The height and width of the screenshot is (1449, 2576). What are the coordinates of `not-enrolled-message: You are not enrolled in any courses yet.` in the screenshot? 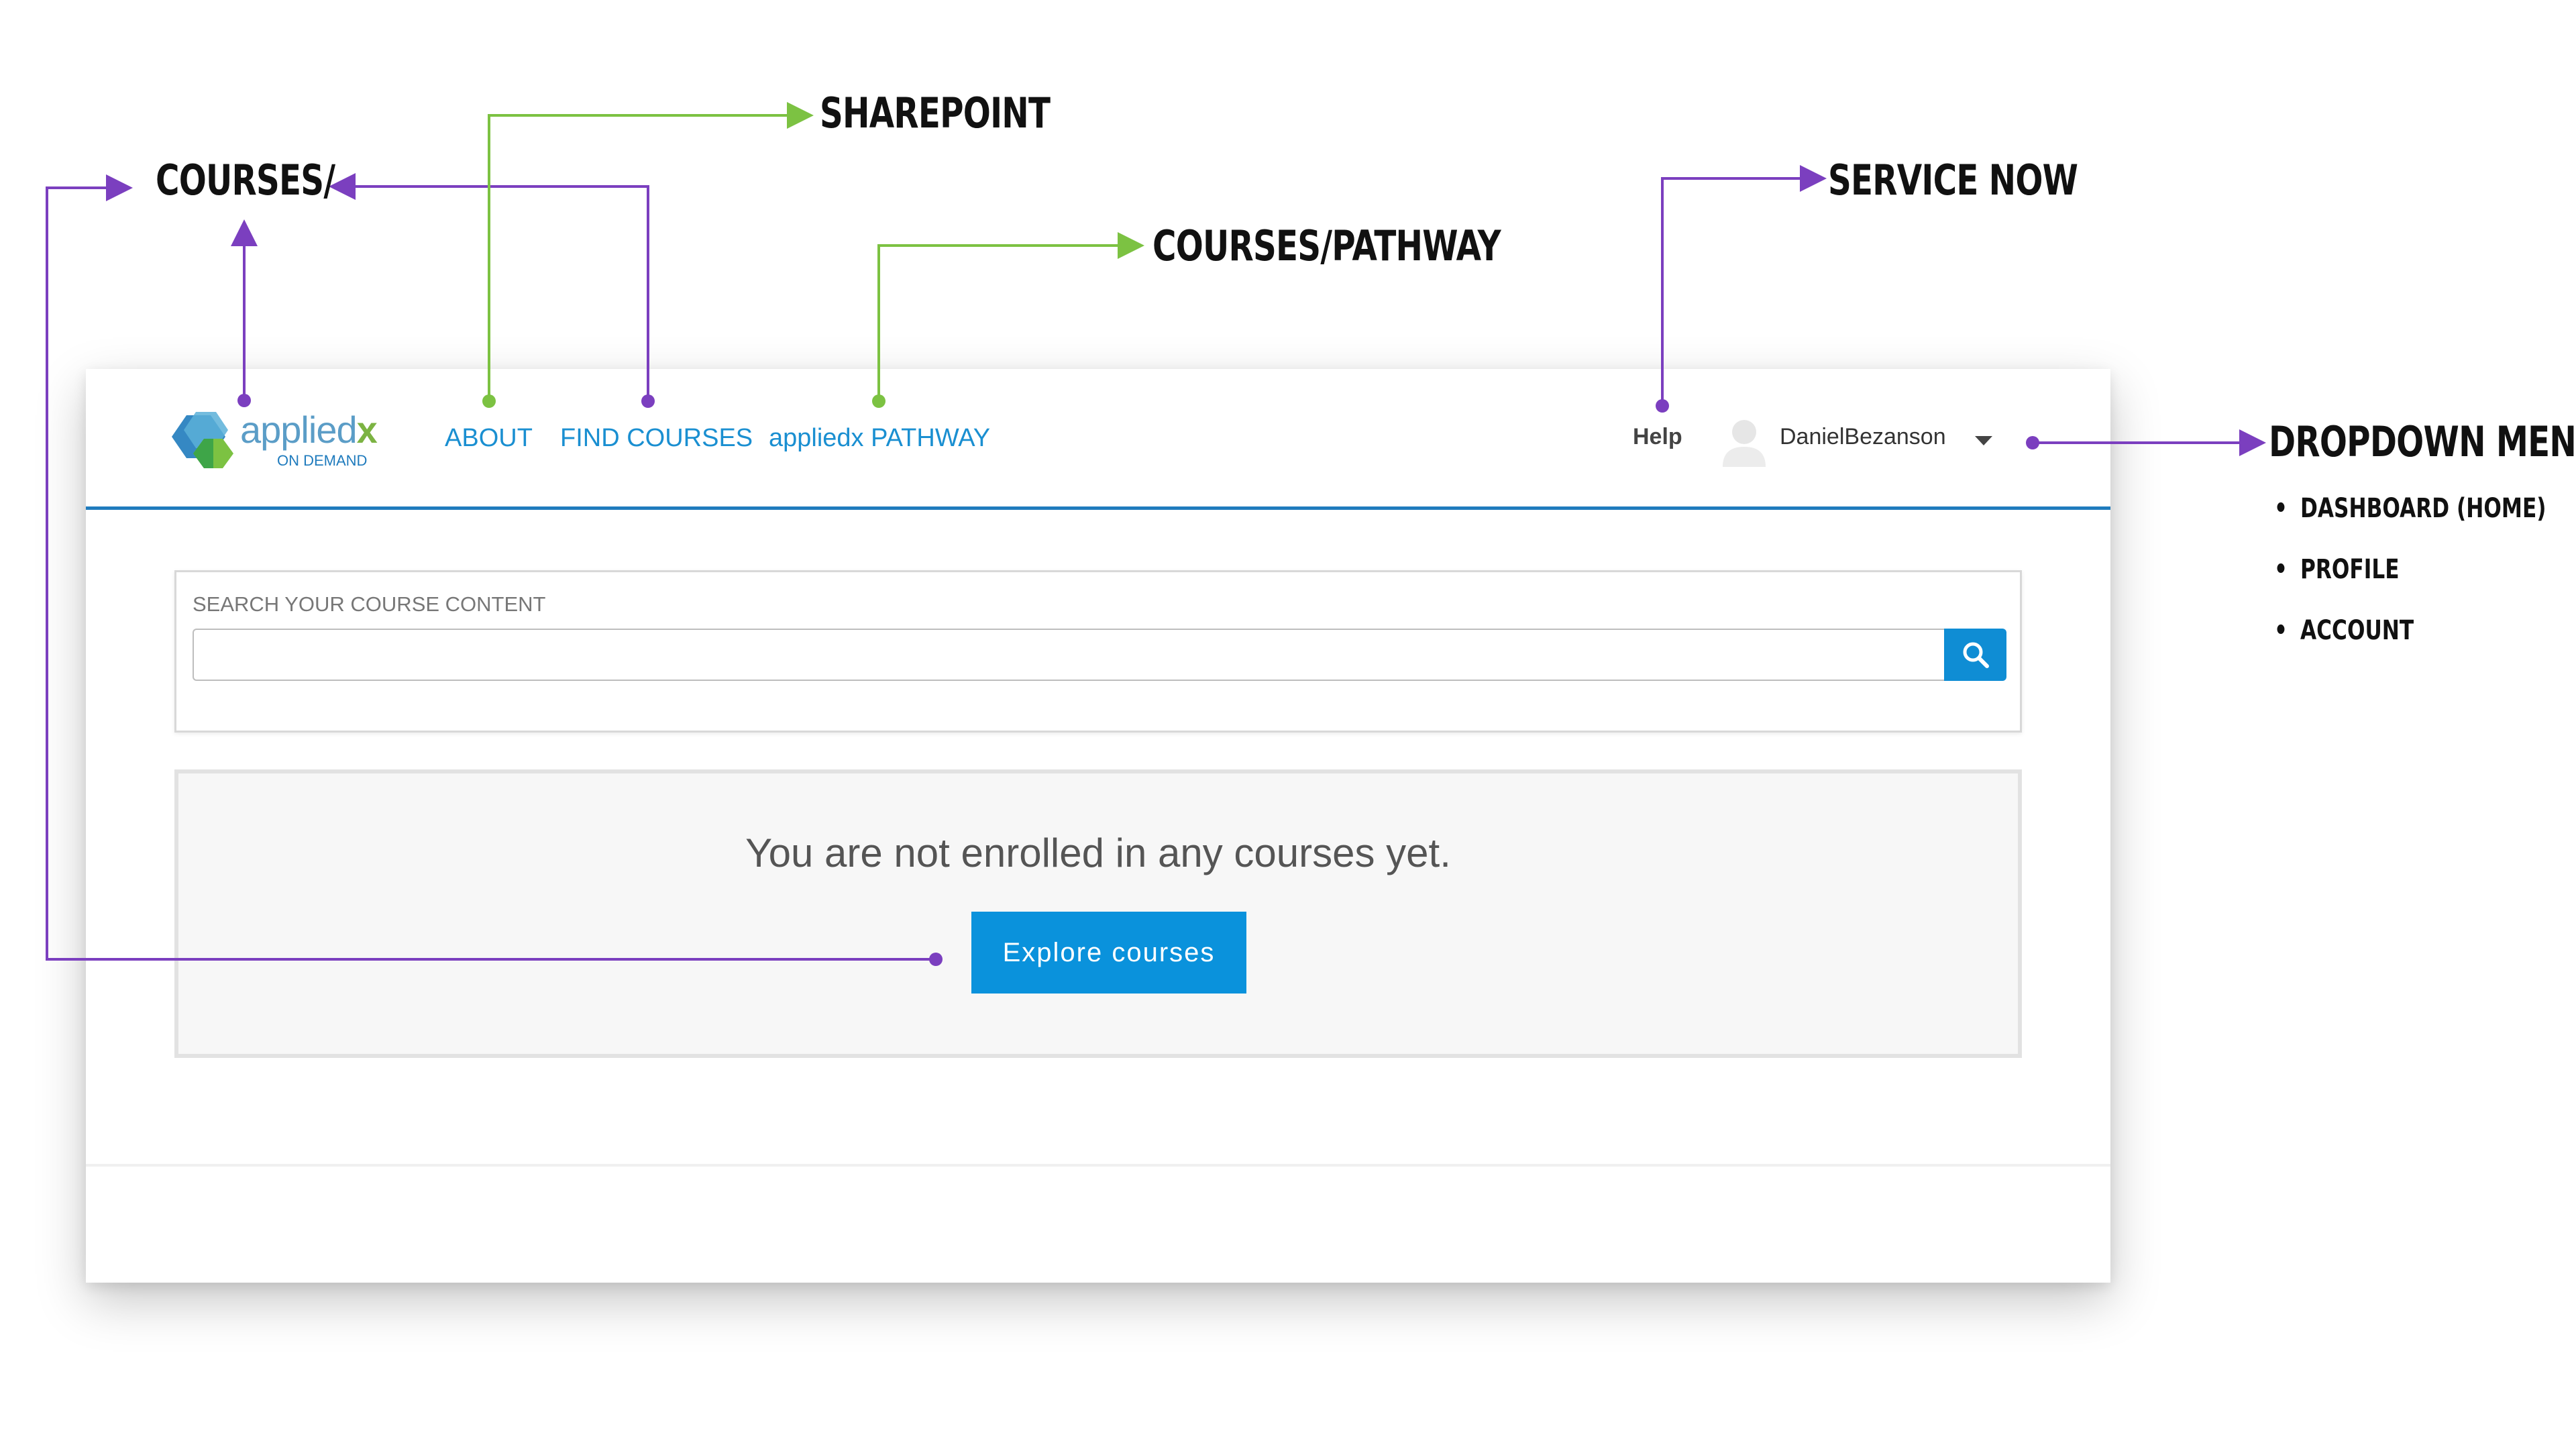 It's located at (1098, 852).